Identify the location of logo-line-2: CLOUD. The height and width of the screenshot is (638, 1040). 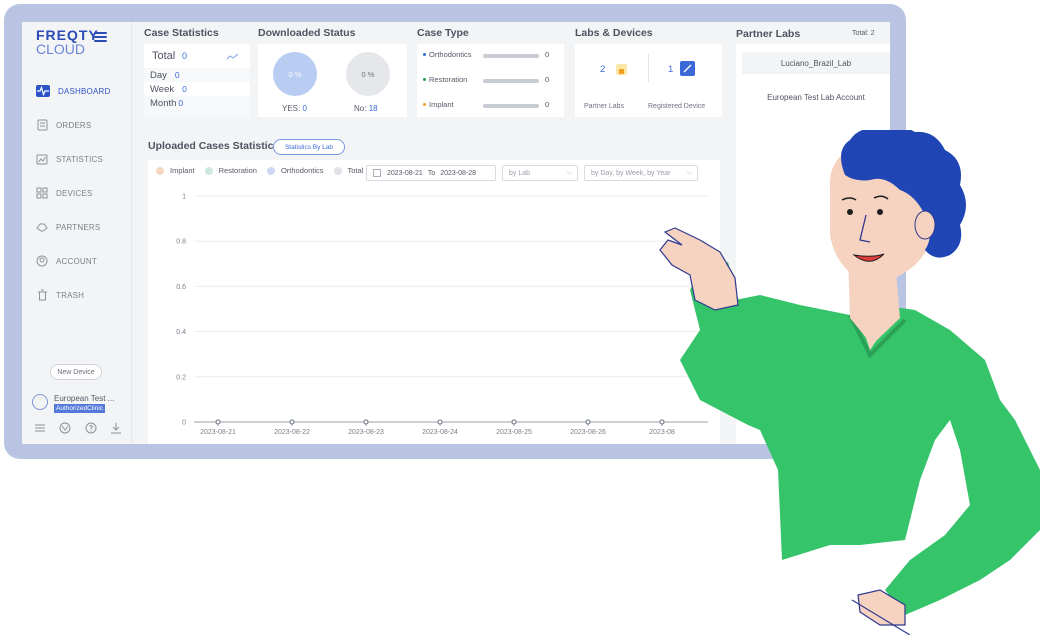
(61, 49).